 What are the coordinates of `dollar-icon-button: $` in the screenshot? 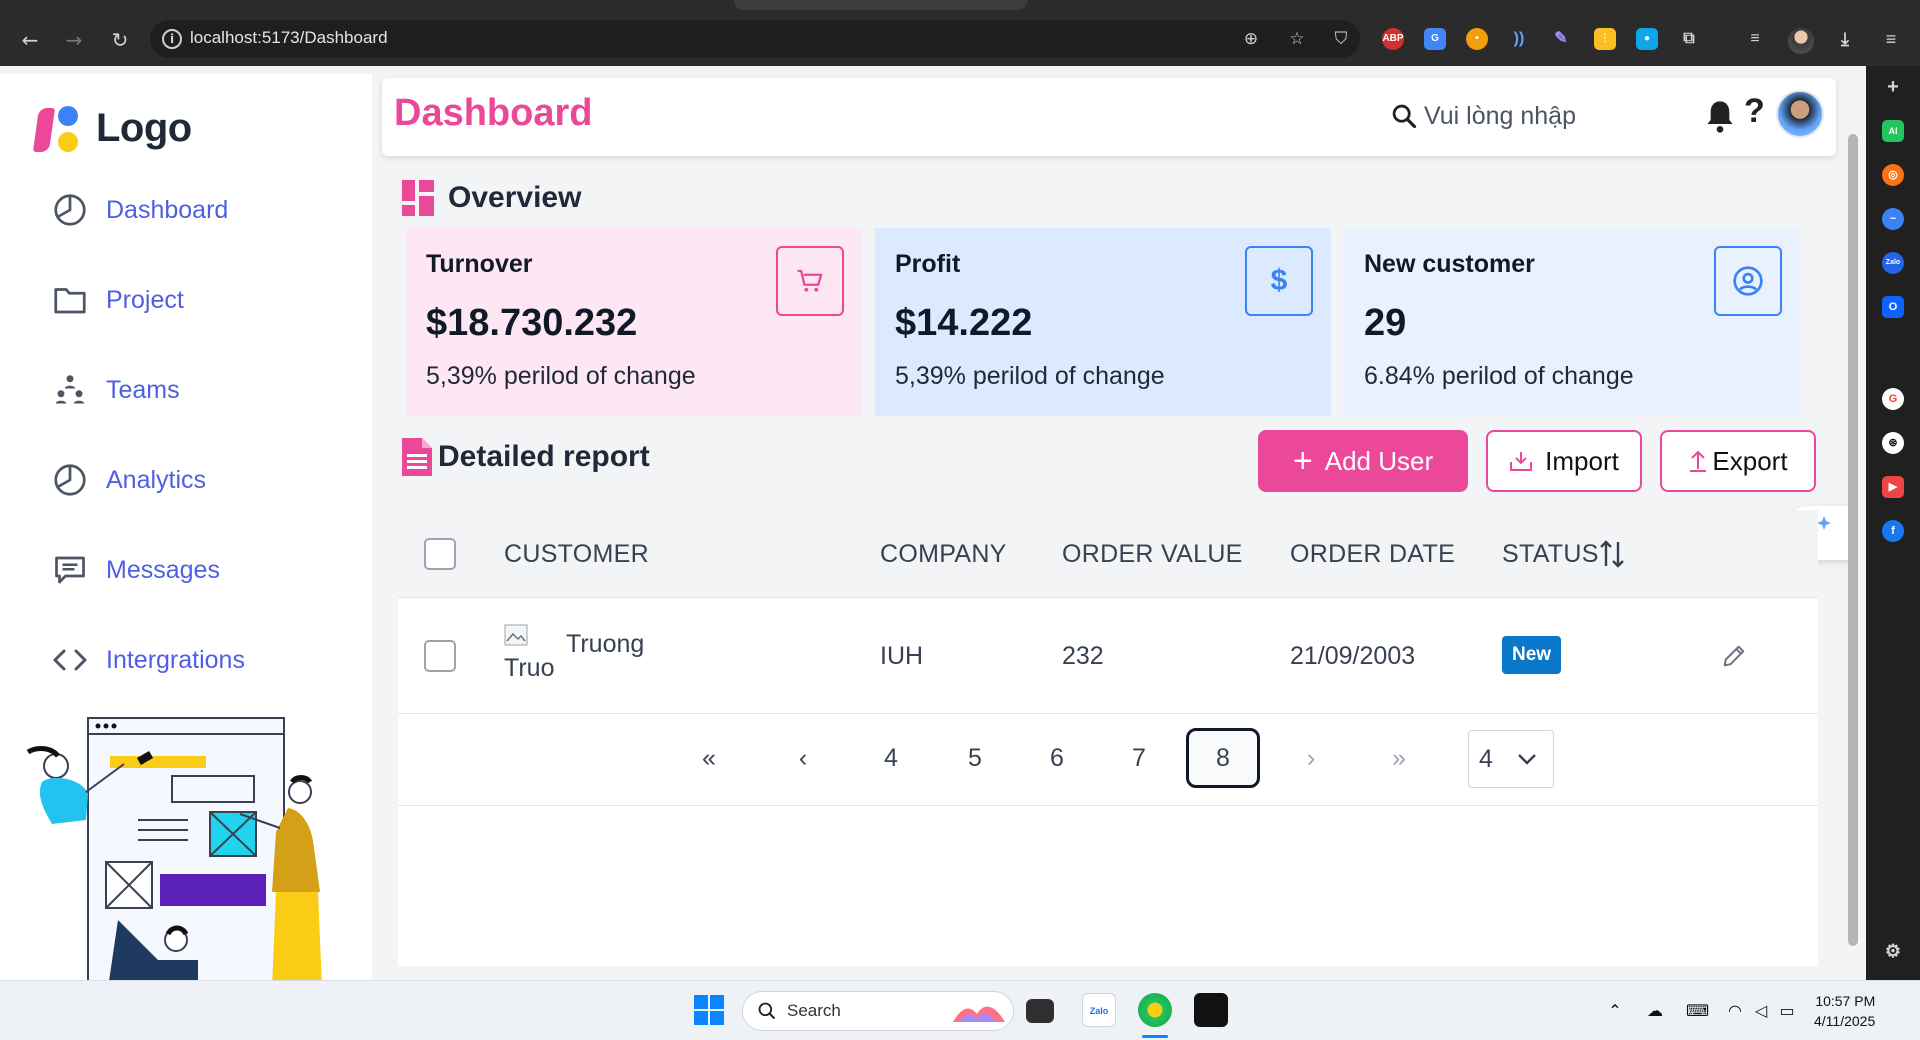 It's located at (1279, 281).